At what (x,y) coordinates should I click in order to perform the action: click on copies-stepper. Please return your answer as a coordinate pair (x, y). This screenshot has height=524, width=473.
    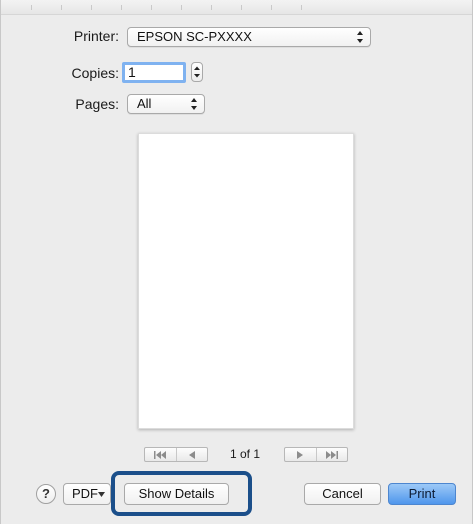
    Looking at the image, I should click on (197, 72).